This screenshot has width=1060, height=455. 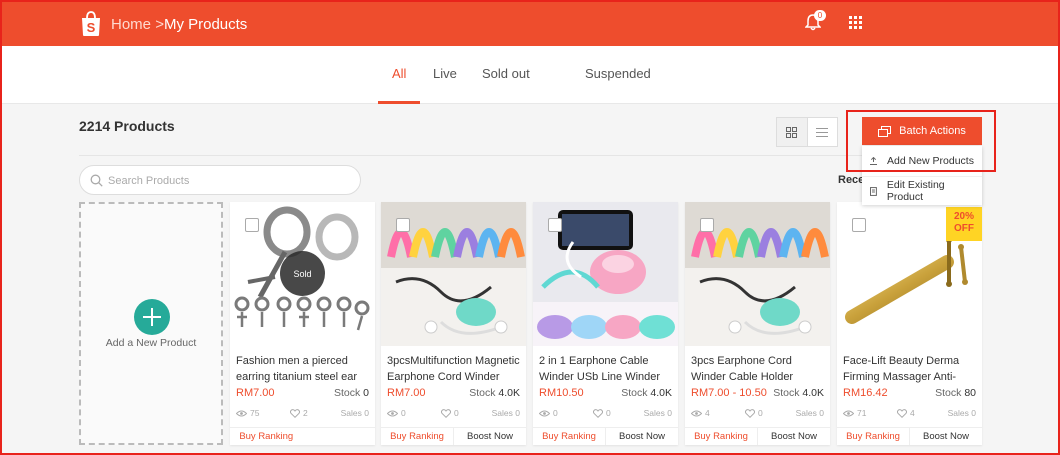 I want to click on search-box, so click(x=220, y=180).